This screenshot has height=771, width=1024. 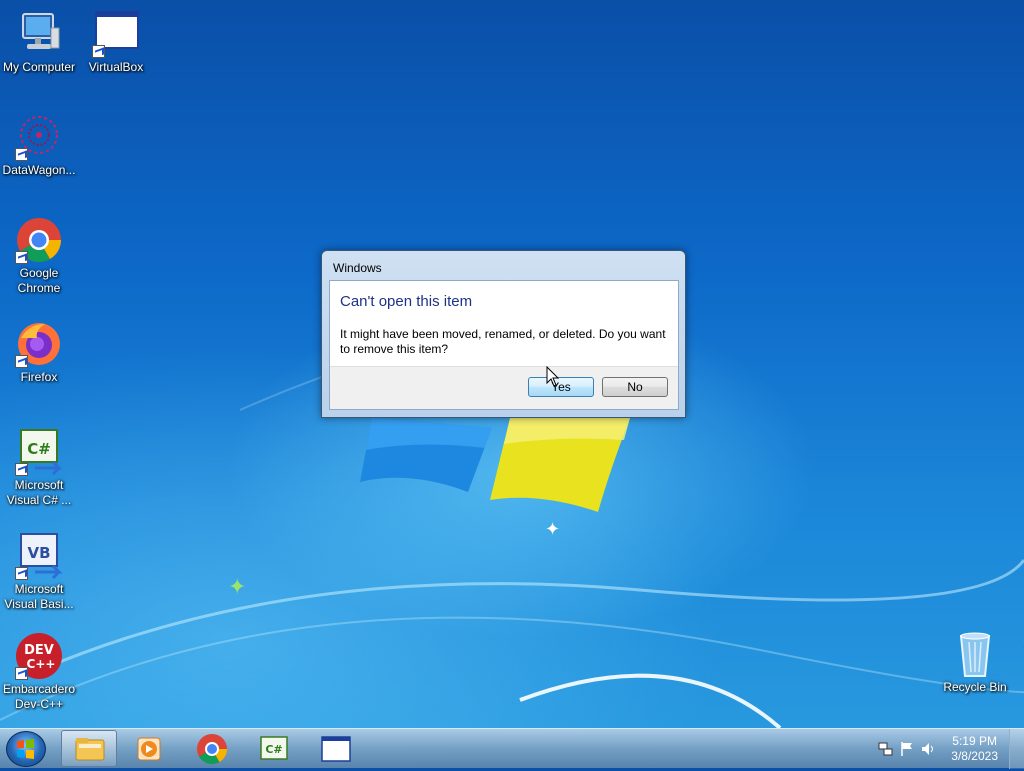 What do you see at coordinates (39, 137) in the screenshot?
I see `datawagon-icon` at bounding box center [39, 137].